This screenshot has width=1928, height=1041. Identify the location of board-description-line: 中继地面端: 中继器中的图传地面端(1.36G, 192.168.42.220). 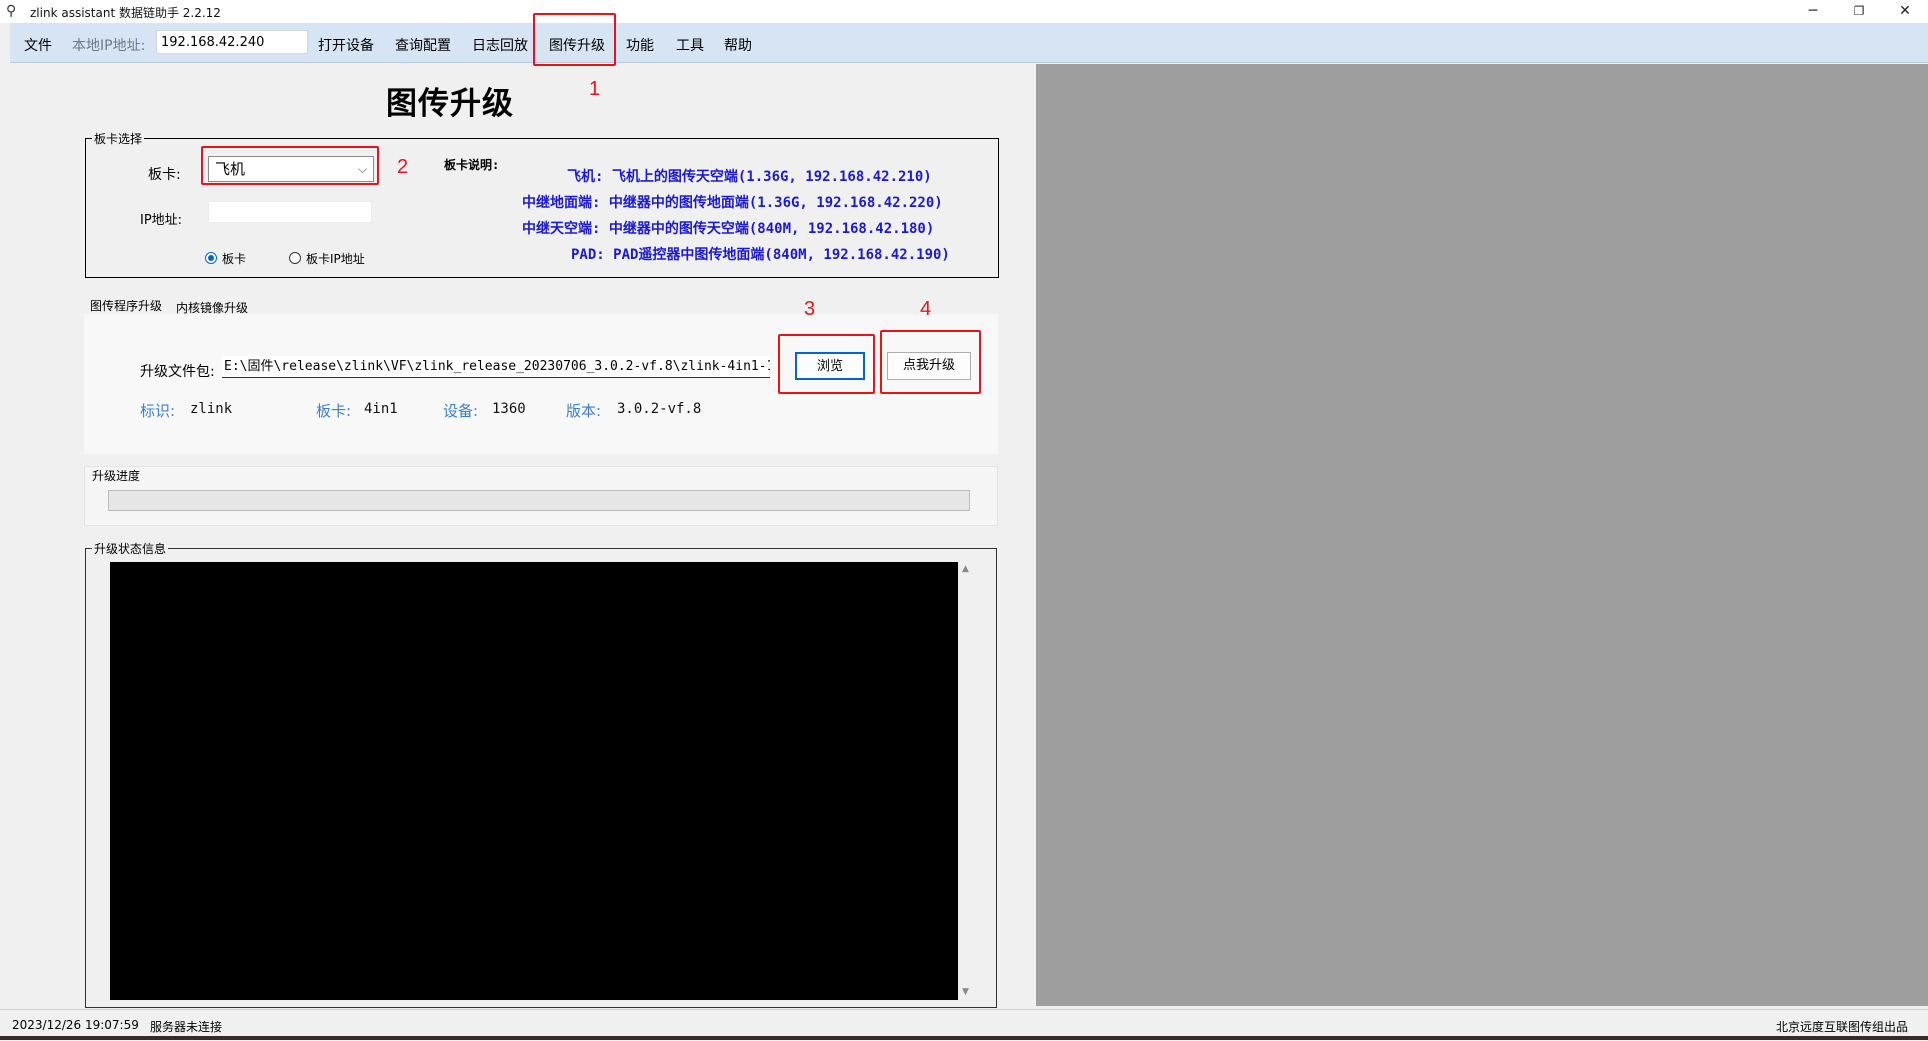
(732, 203).